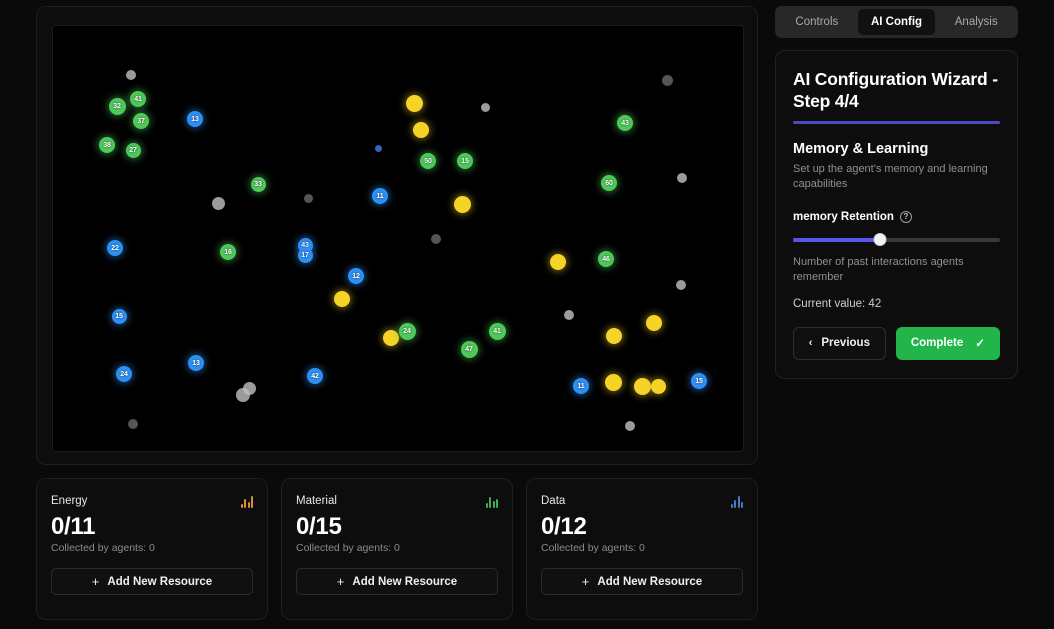  Describe the element at coordinates (564, 526) in the screenshot. I see `resource-card-value: 0/12` at that location.